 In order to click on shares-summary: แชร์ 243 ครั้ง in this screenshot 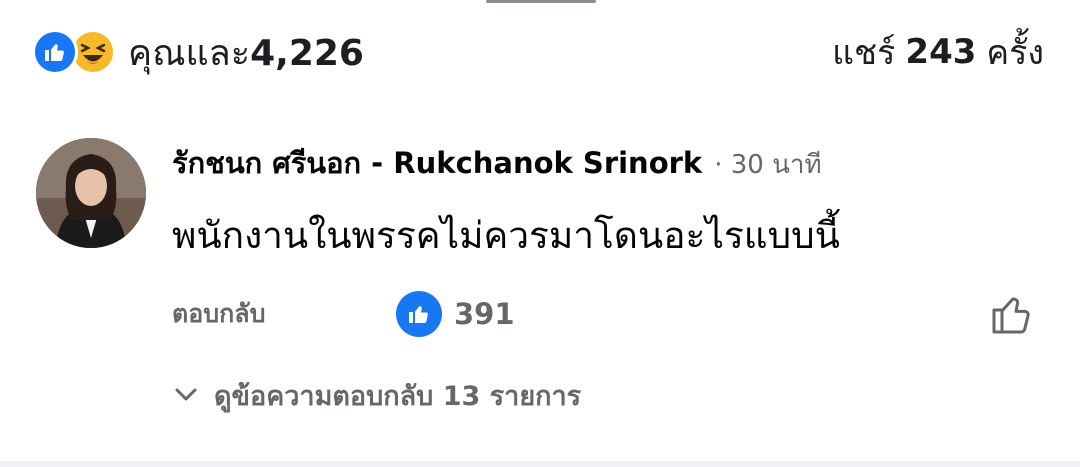, I will do `click(938, 52)`.